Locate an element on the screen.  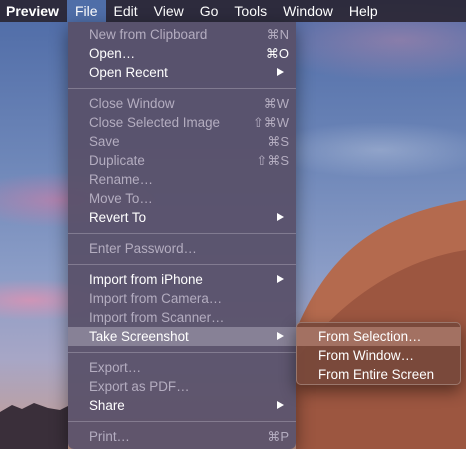
menu-window: Window is located at coordinates (308, 11).